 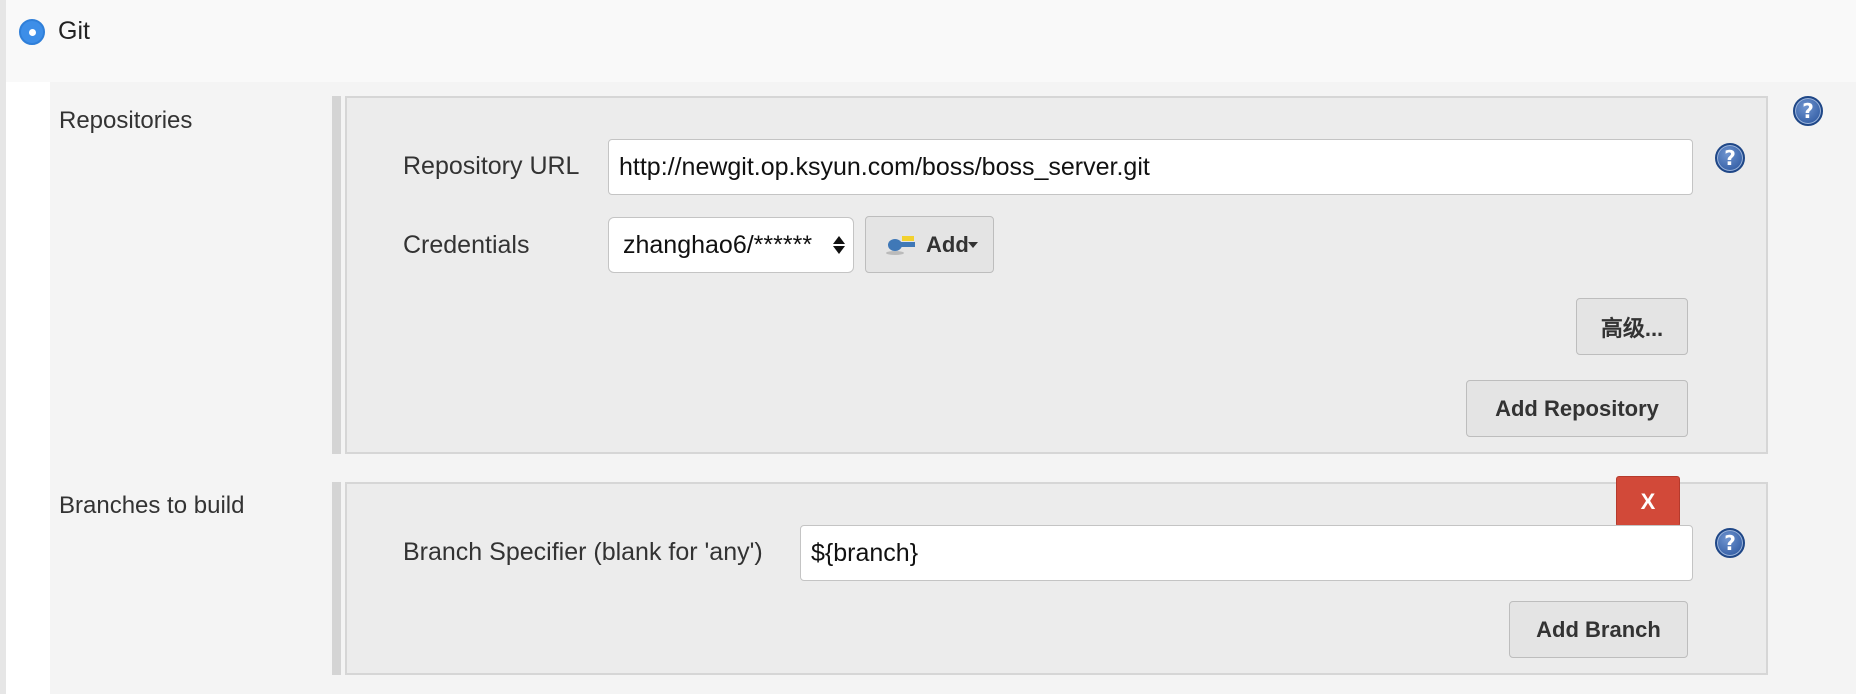 I want to click on credentials-select: zhanghao6/******, so click(x=731, y=245).